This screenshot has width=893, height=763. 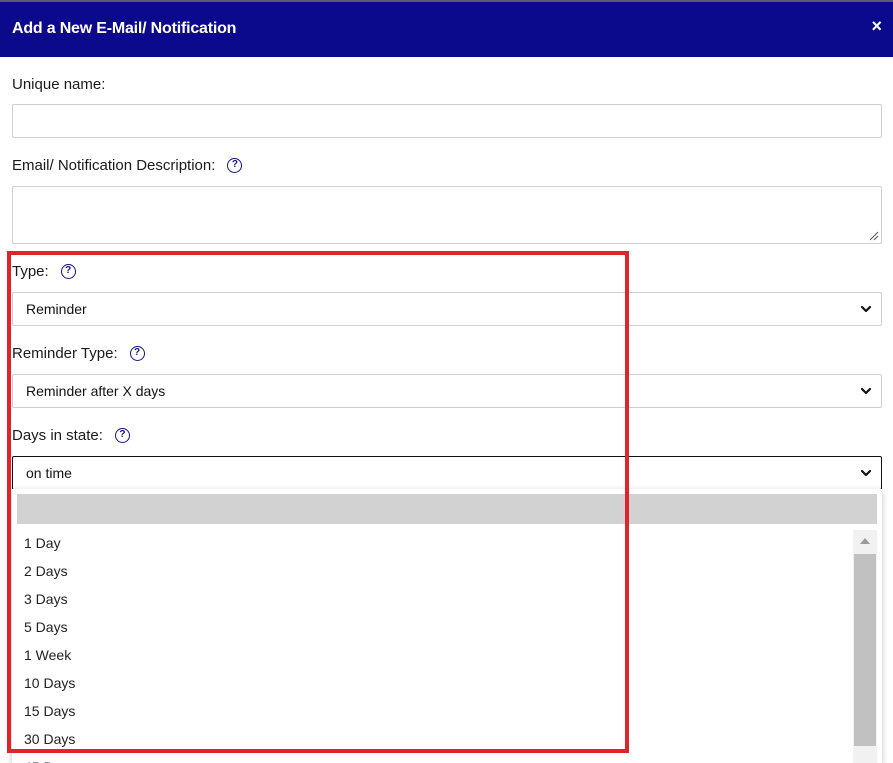 What do you see at coordinates (447, 215) in the screenshot?
I see `description-textarea` at bounding box center [447, 215].